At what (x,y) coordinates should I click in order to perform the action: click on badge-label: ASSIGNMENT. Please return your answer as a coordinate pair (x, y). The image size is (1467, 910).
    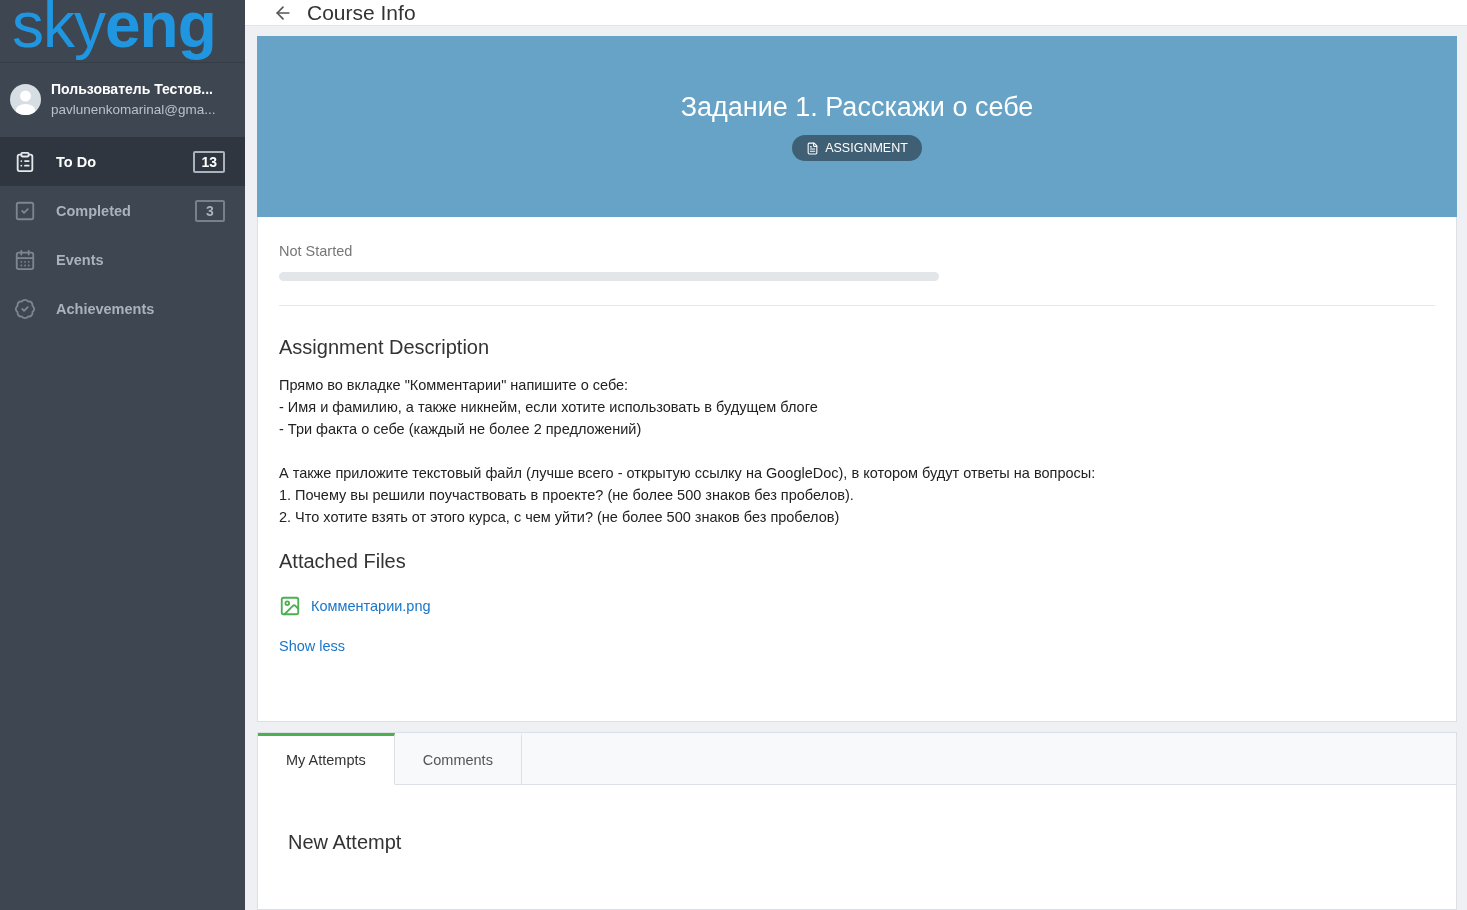
    Looking at the image, I should click on (866, 148).